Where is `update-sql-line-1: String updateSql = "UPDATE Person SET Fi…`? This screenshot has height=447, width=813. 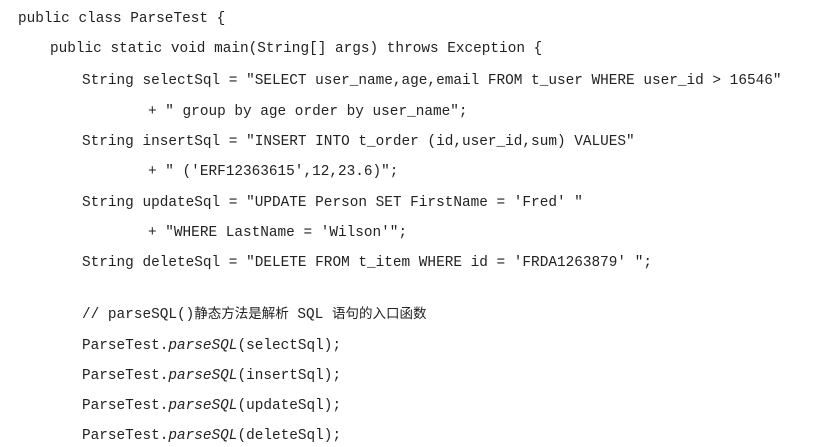
update-sql-line-1: String updateSql = "UPDATE Person SET Fi… is located at coordinates (332, 203).